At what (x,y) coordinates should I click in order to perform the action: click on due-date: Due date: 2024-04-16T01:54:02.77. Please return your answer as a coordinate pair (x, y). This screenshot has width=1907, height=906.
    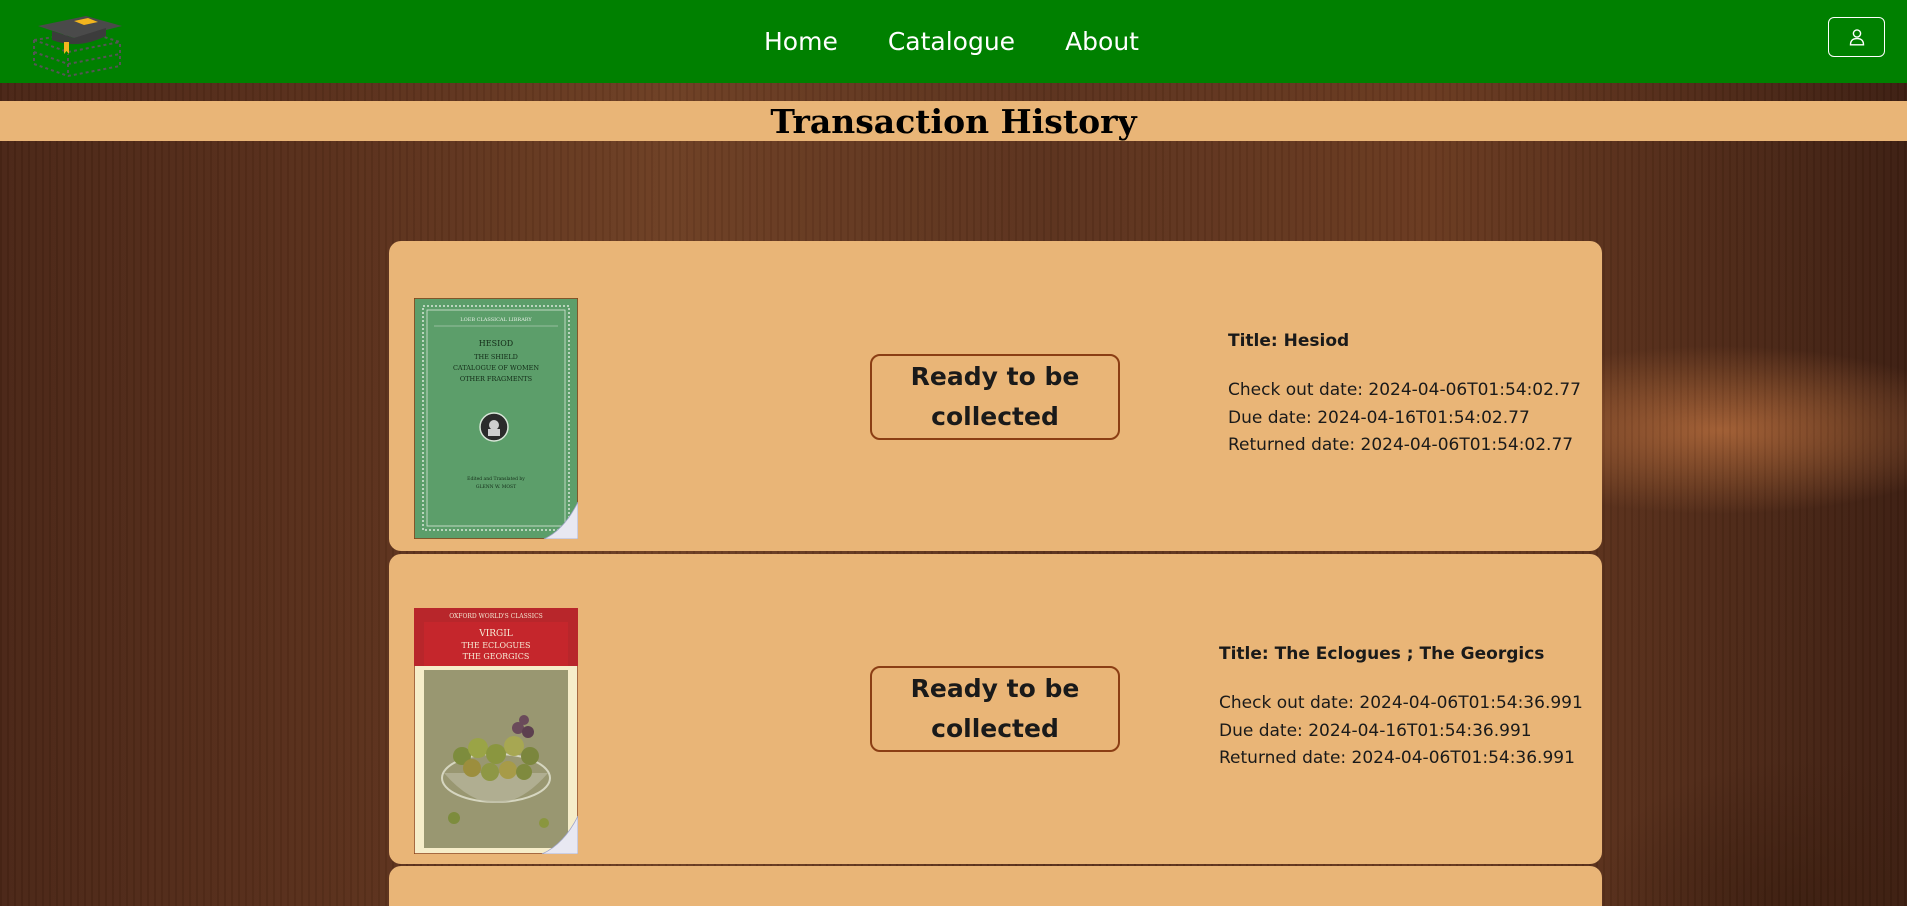
    Looking at the image, I should click on (1379, 417).